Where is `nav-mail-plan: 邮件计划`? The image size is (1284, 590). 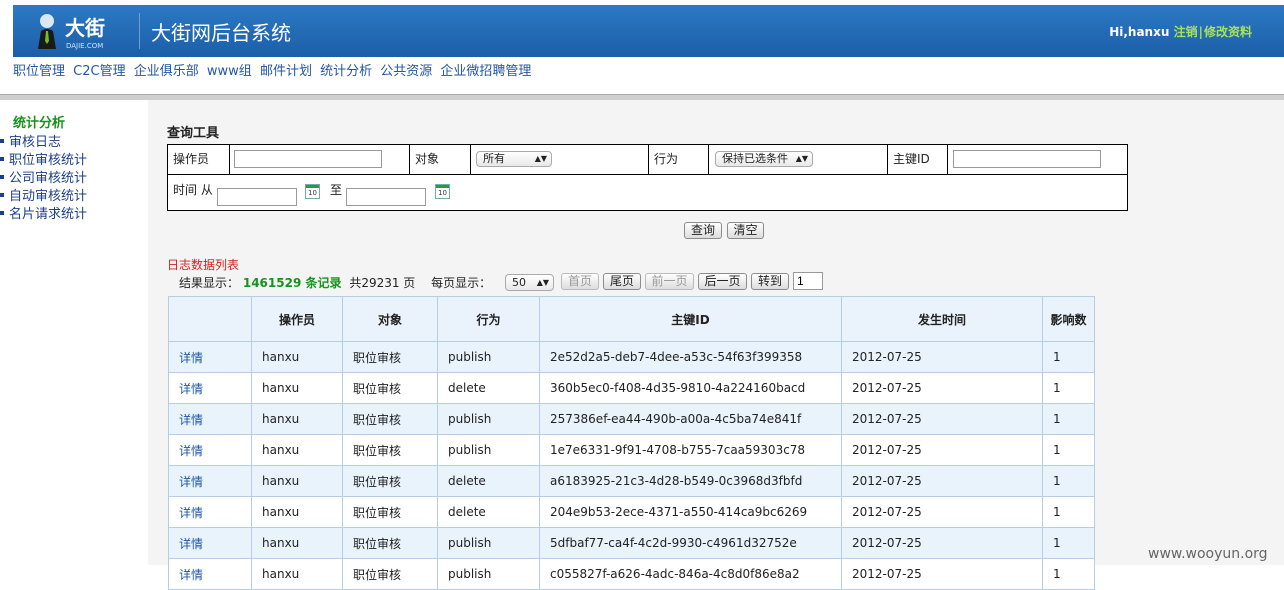
nav-mail-plan: 邮件计划 is located at coordinates (286, 71).